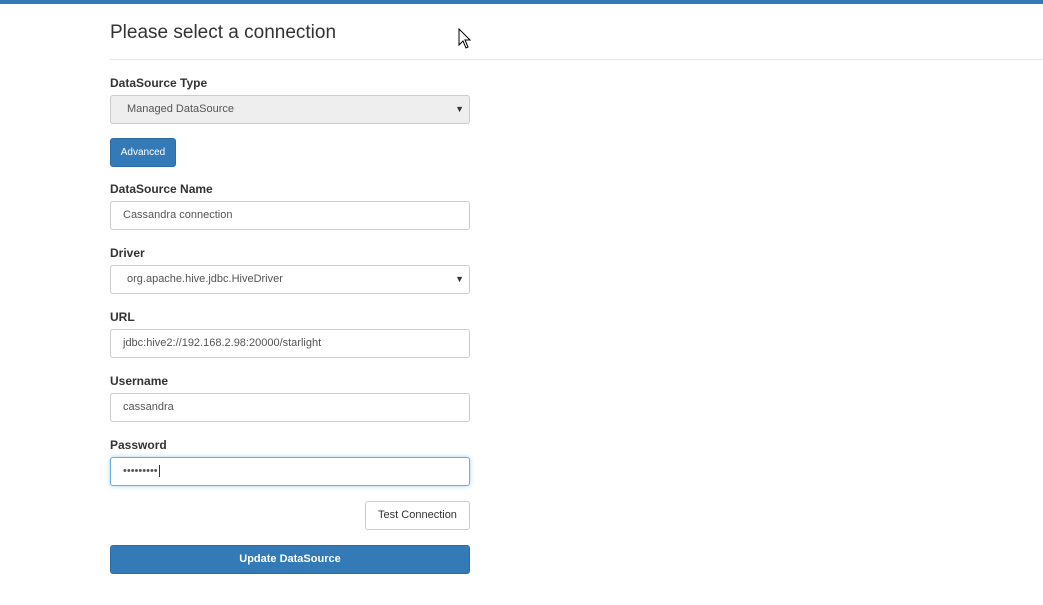  Describe the element at coordinates (521, 2) in the screenshot. I see `top-accent-bar` at that location.